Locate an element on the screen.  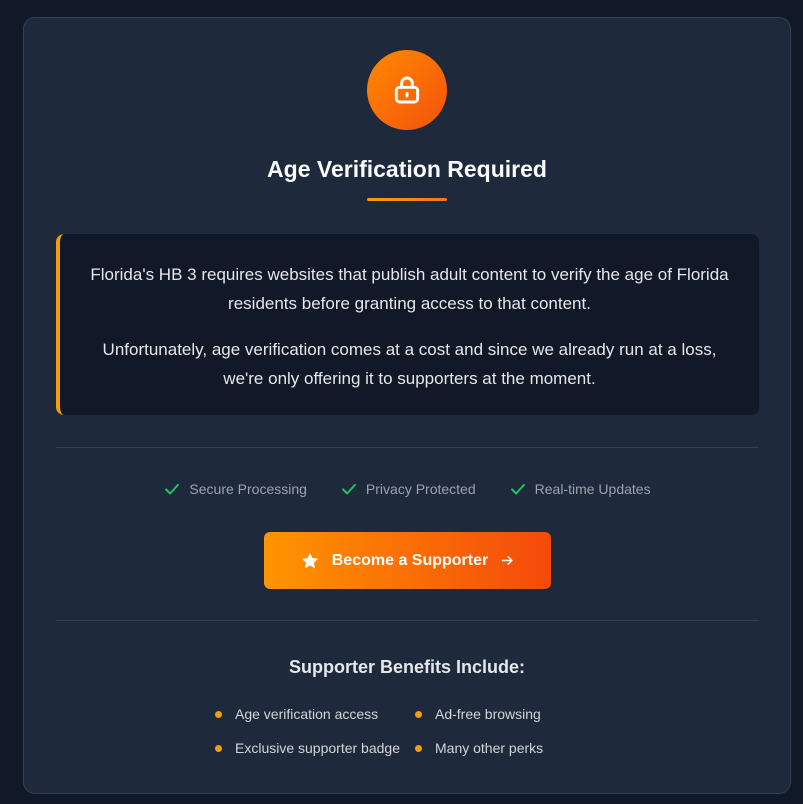
page-title: Age Verification Required is located at coordinates (407, 169).